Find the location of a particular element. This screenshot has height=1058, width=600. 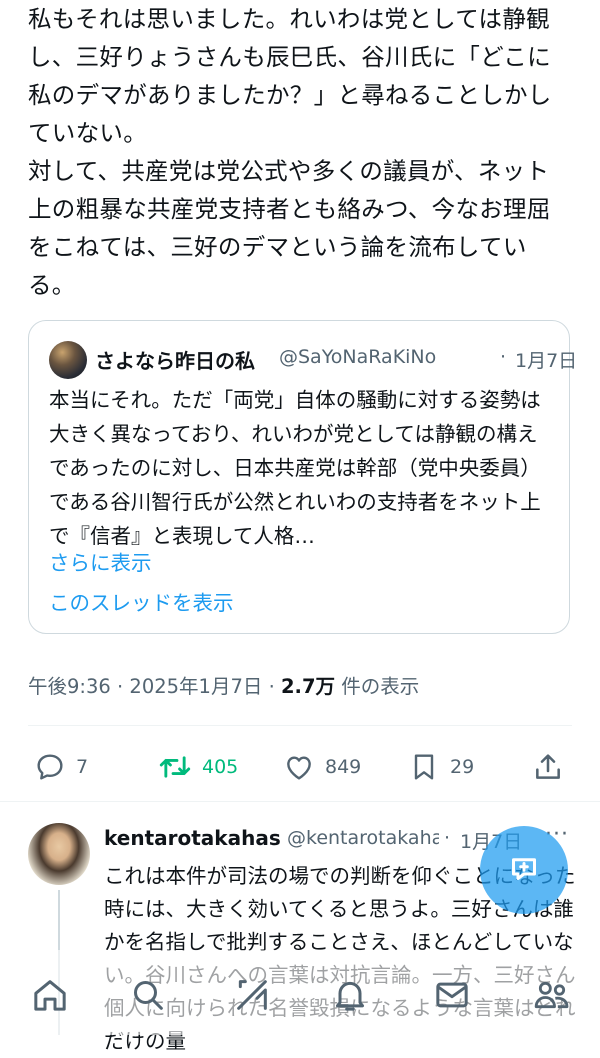

search-icon is located at coordinates (148, 995).